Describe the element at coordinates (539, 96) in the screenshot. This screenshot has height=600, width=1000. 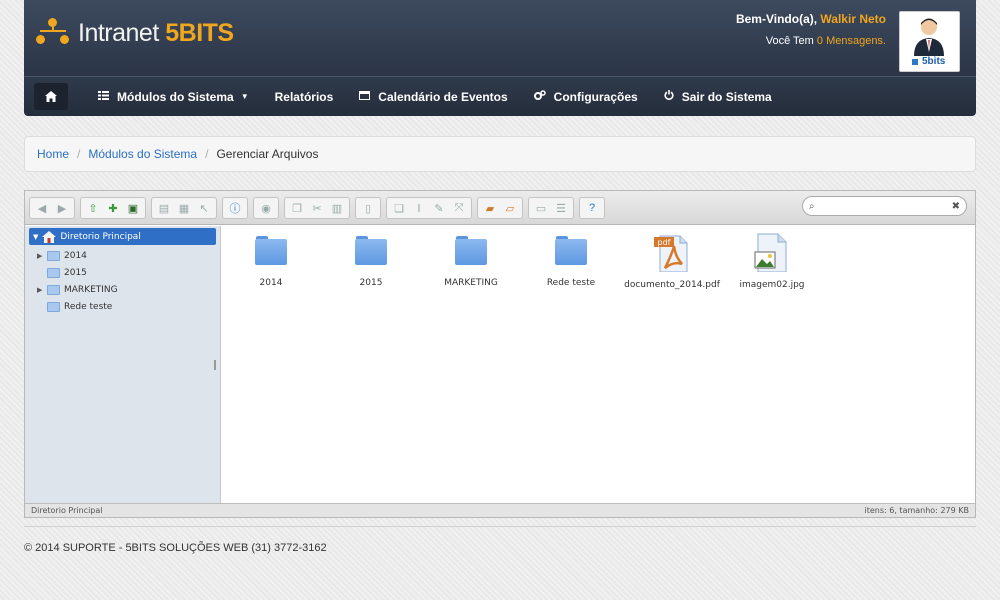
I see `gears-icon` at that location.